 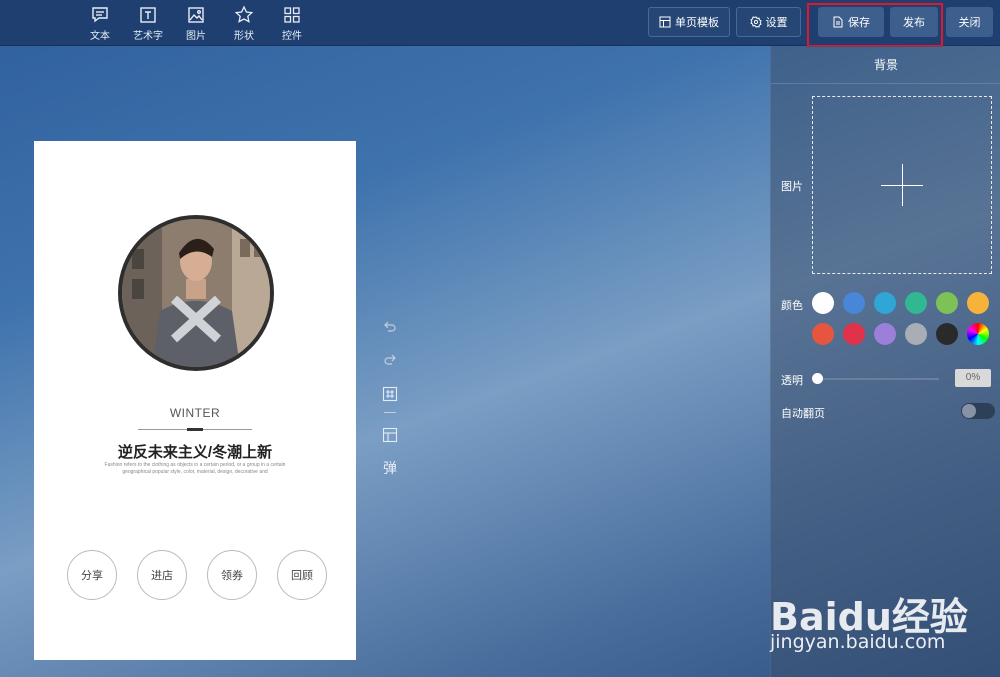 I want to click on close-button: 关闭, so click(x=969, y=22).